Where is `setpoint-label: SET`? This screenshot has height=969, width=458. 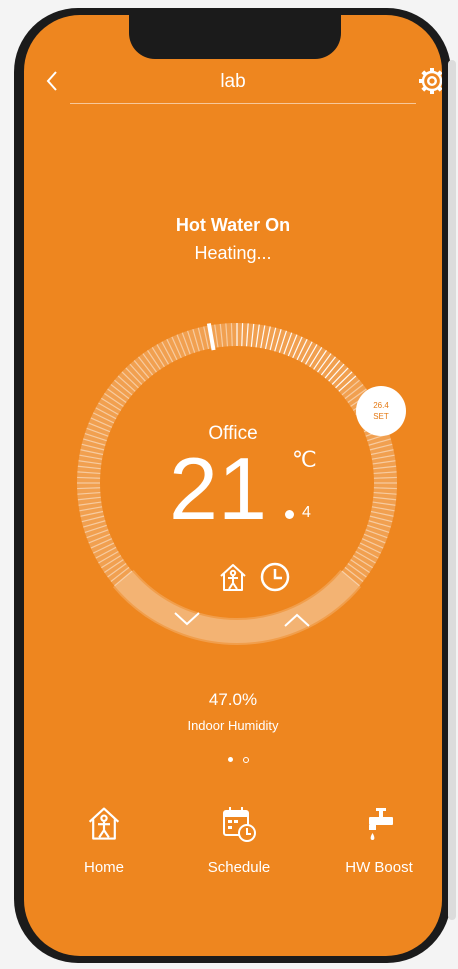
setpoint-label: SET is located at coordinates (381, 416).